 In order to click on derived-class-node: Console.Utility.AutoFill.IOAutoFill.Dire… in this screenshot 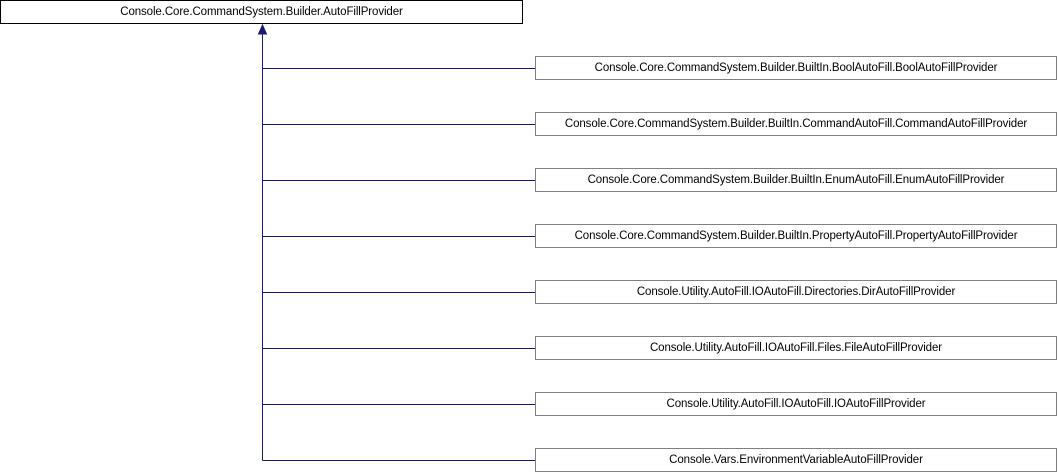, I will do `click(796, 292)`.